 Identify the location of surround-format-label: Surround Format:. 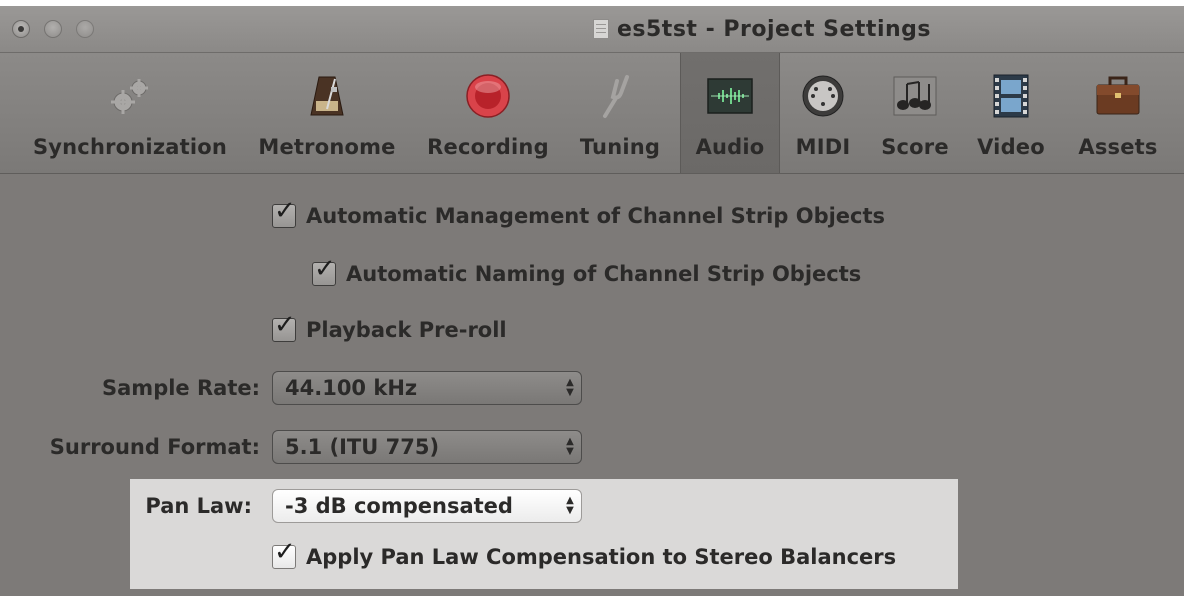
(154, 447).